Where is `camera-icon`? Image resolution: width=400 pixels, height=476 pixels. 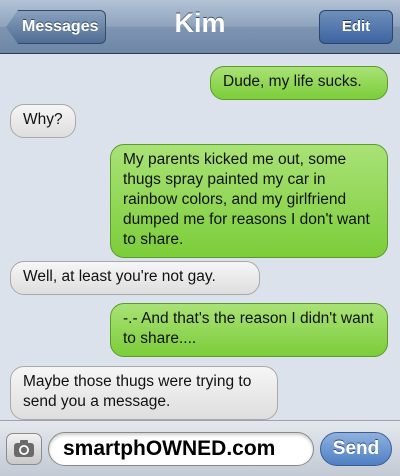
camera-icon is located at coordinates (24, 448).